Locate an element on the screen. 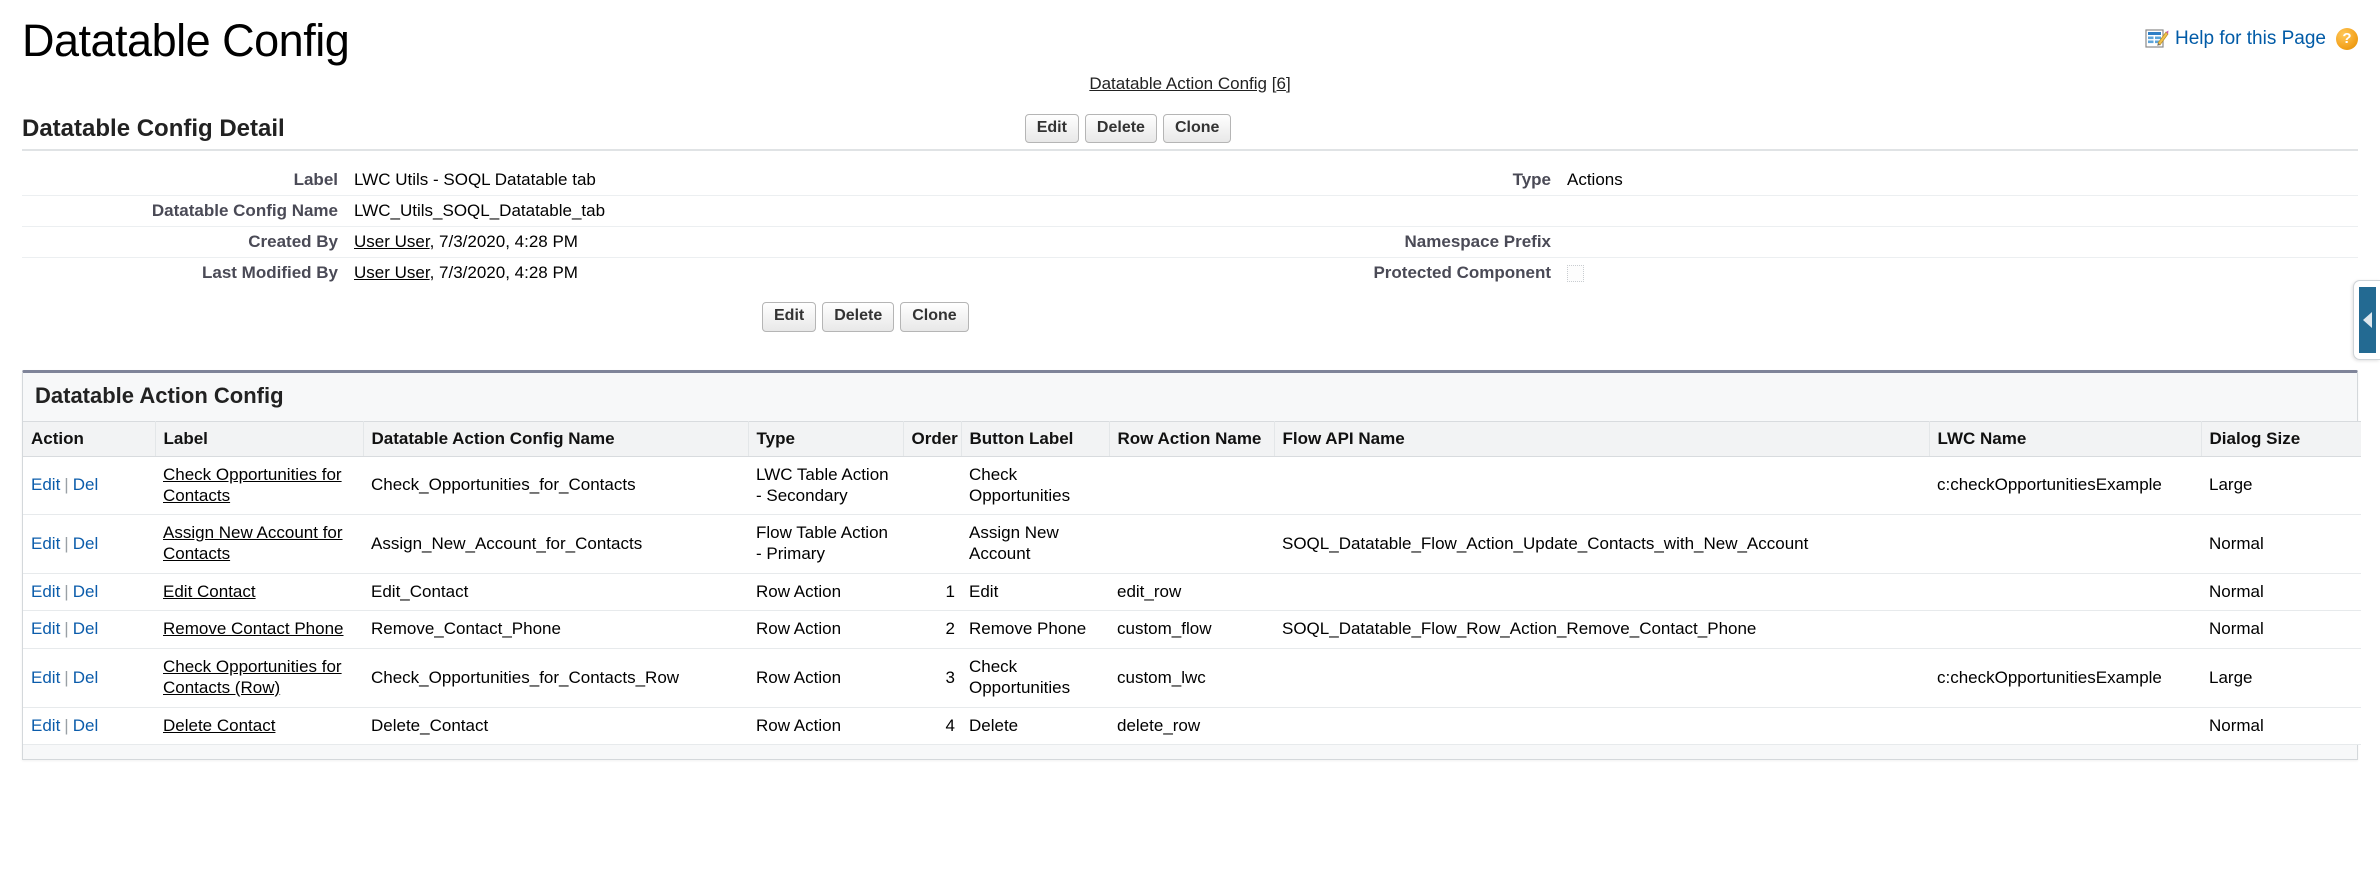 The height and width of the screenshot is (884, 2380). row-row-action-name-cell is located at coordinates (1191, 544).